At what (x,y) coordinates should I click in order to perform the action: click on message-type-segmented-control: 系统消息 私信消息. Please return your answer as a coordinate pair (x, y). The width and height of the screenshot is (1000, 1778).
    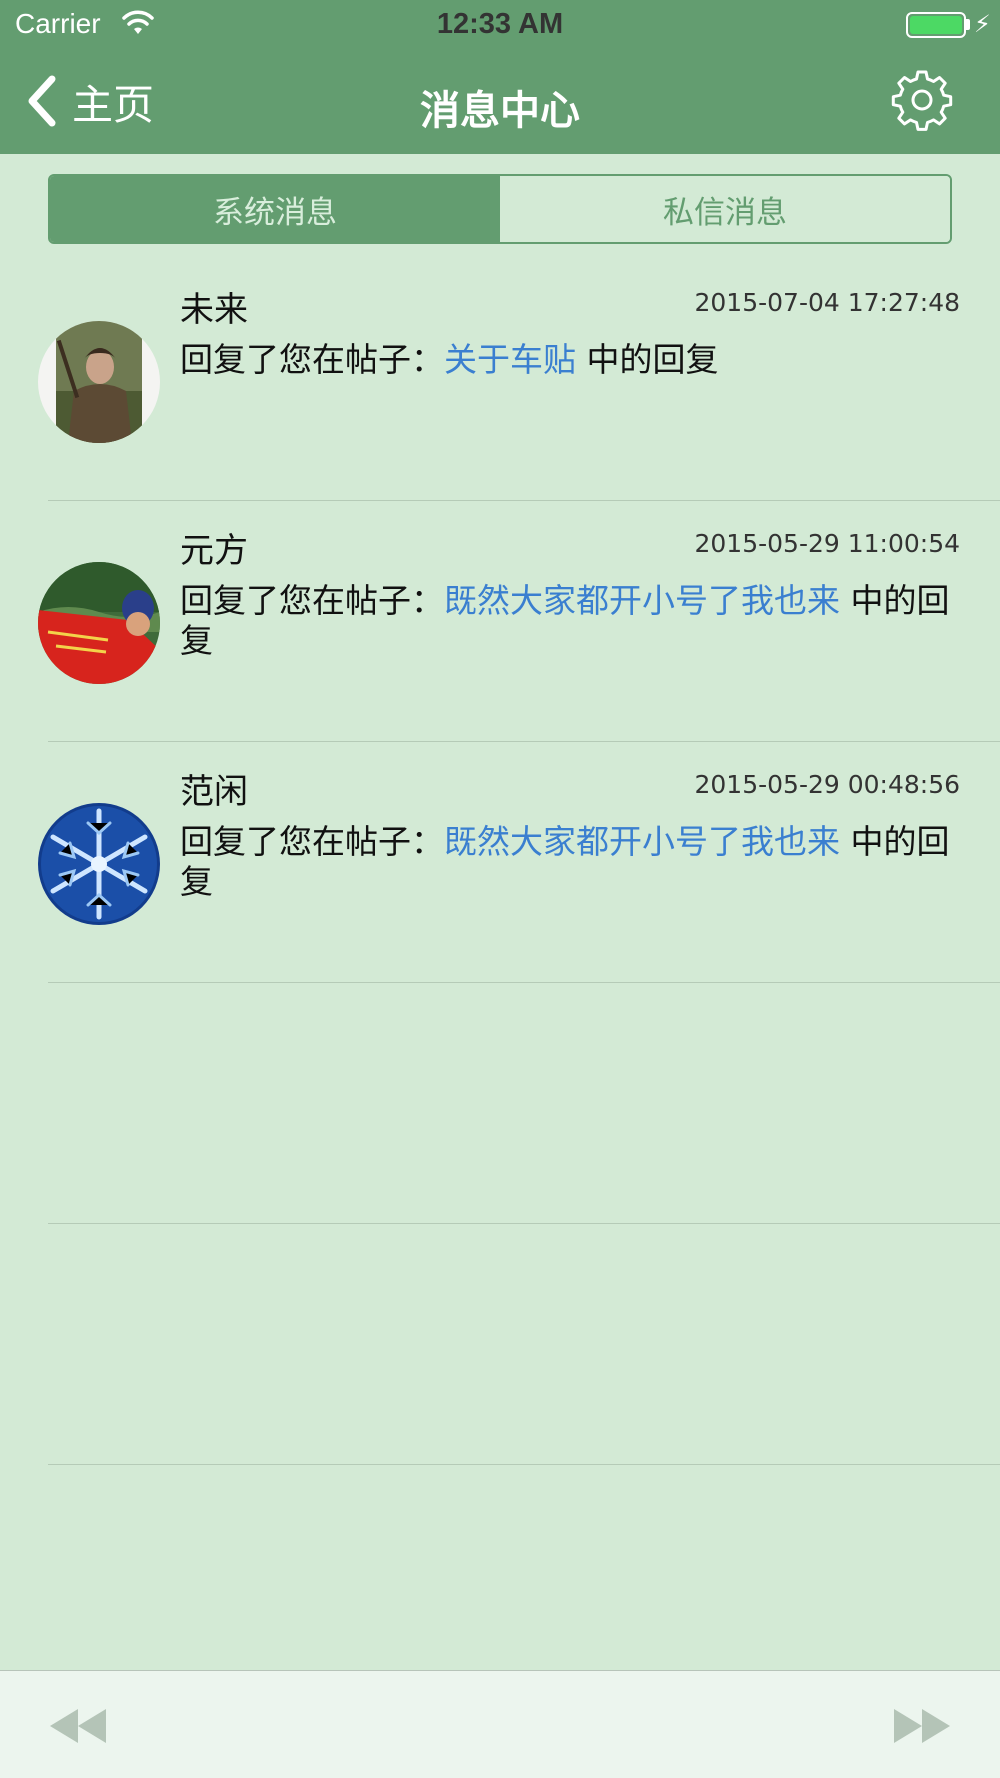
    Looking at the image, I should click on (500, 209).